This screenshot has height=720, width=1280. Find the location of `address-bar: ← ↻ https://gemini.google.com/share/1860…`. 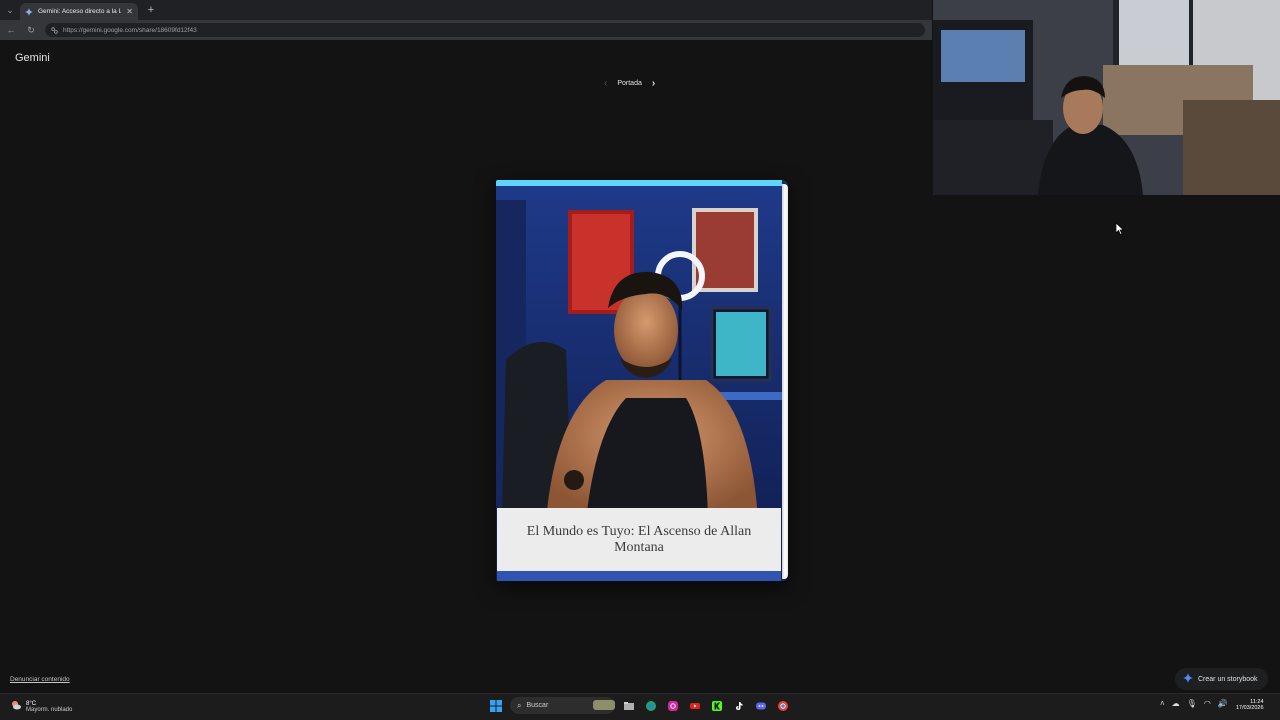

address-bar: ← ↻ https://gemini.google.com/share/1860… is located at coordinates (466, 30).